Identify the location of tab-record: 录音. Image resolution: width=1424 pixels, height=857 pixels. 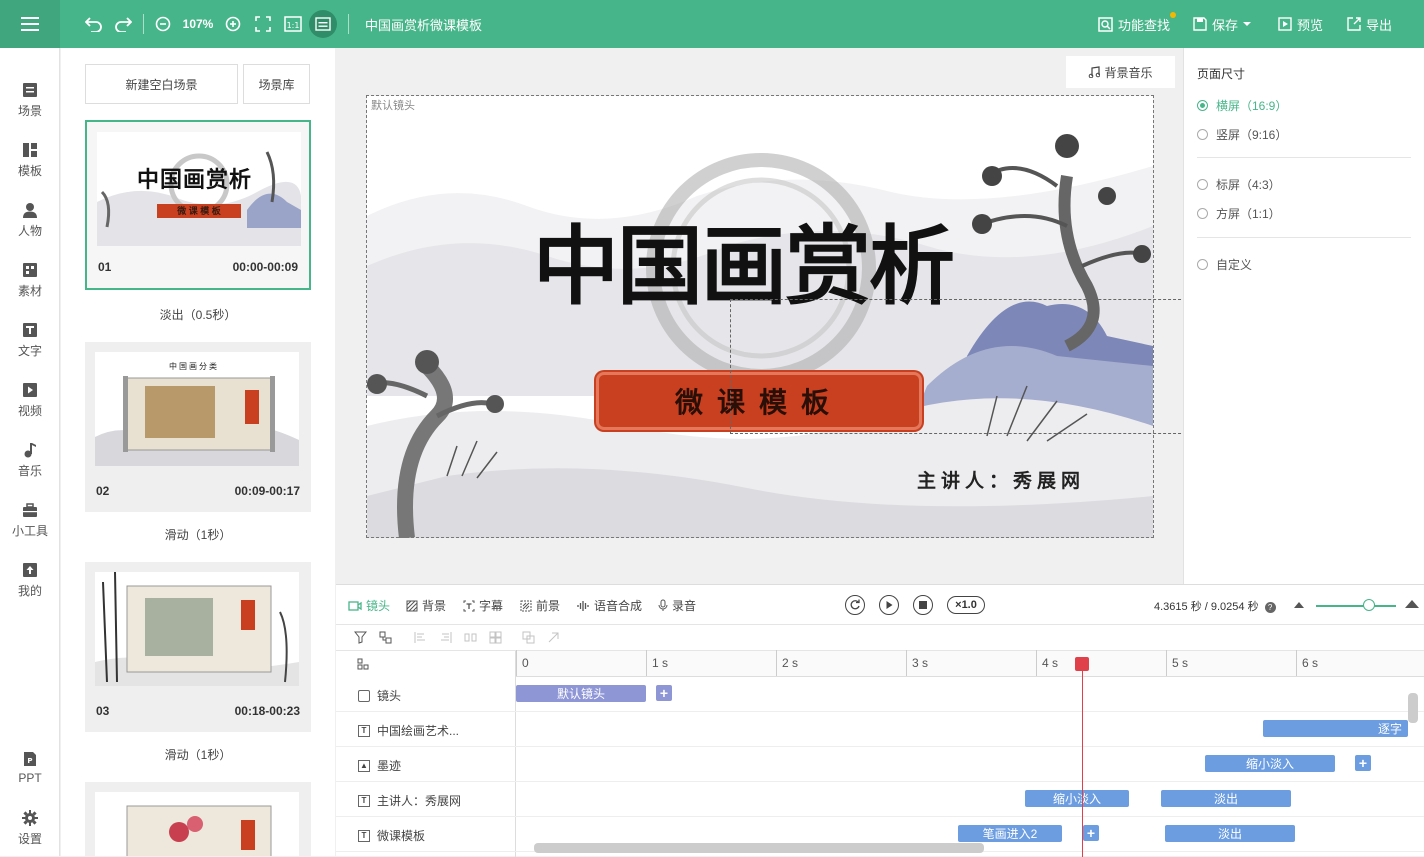
(677, 605).